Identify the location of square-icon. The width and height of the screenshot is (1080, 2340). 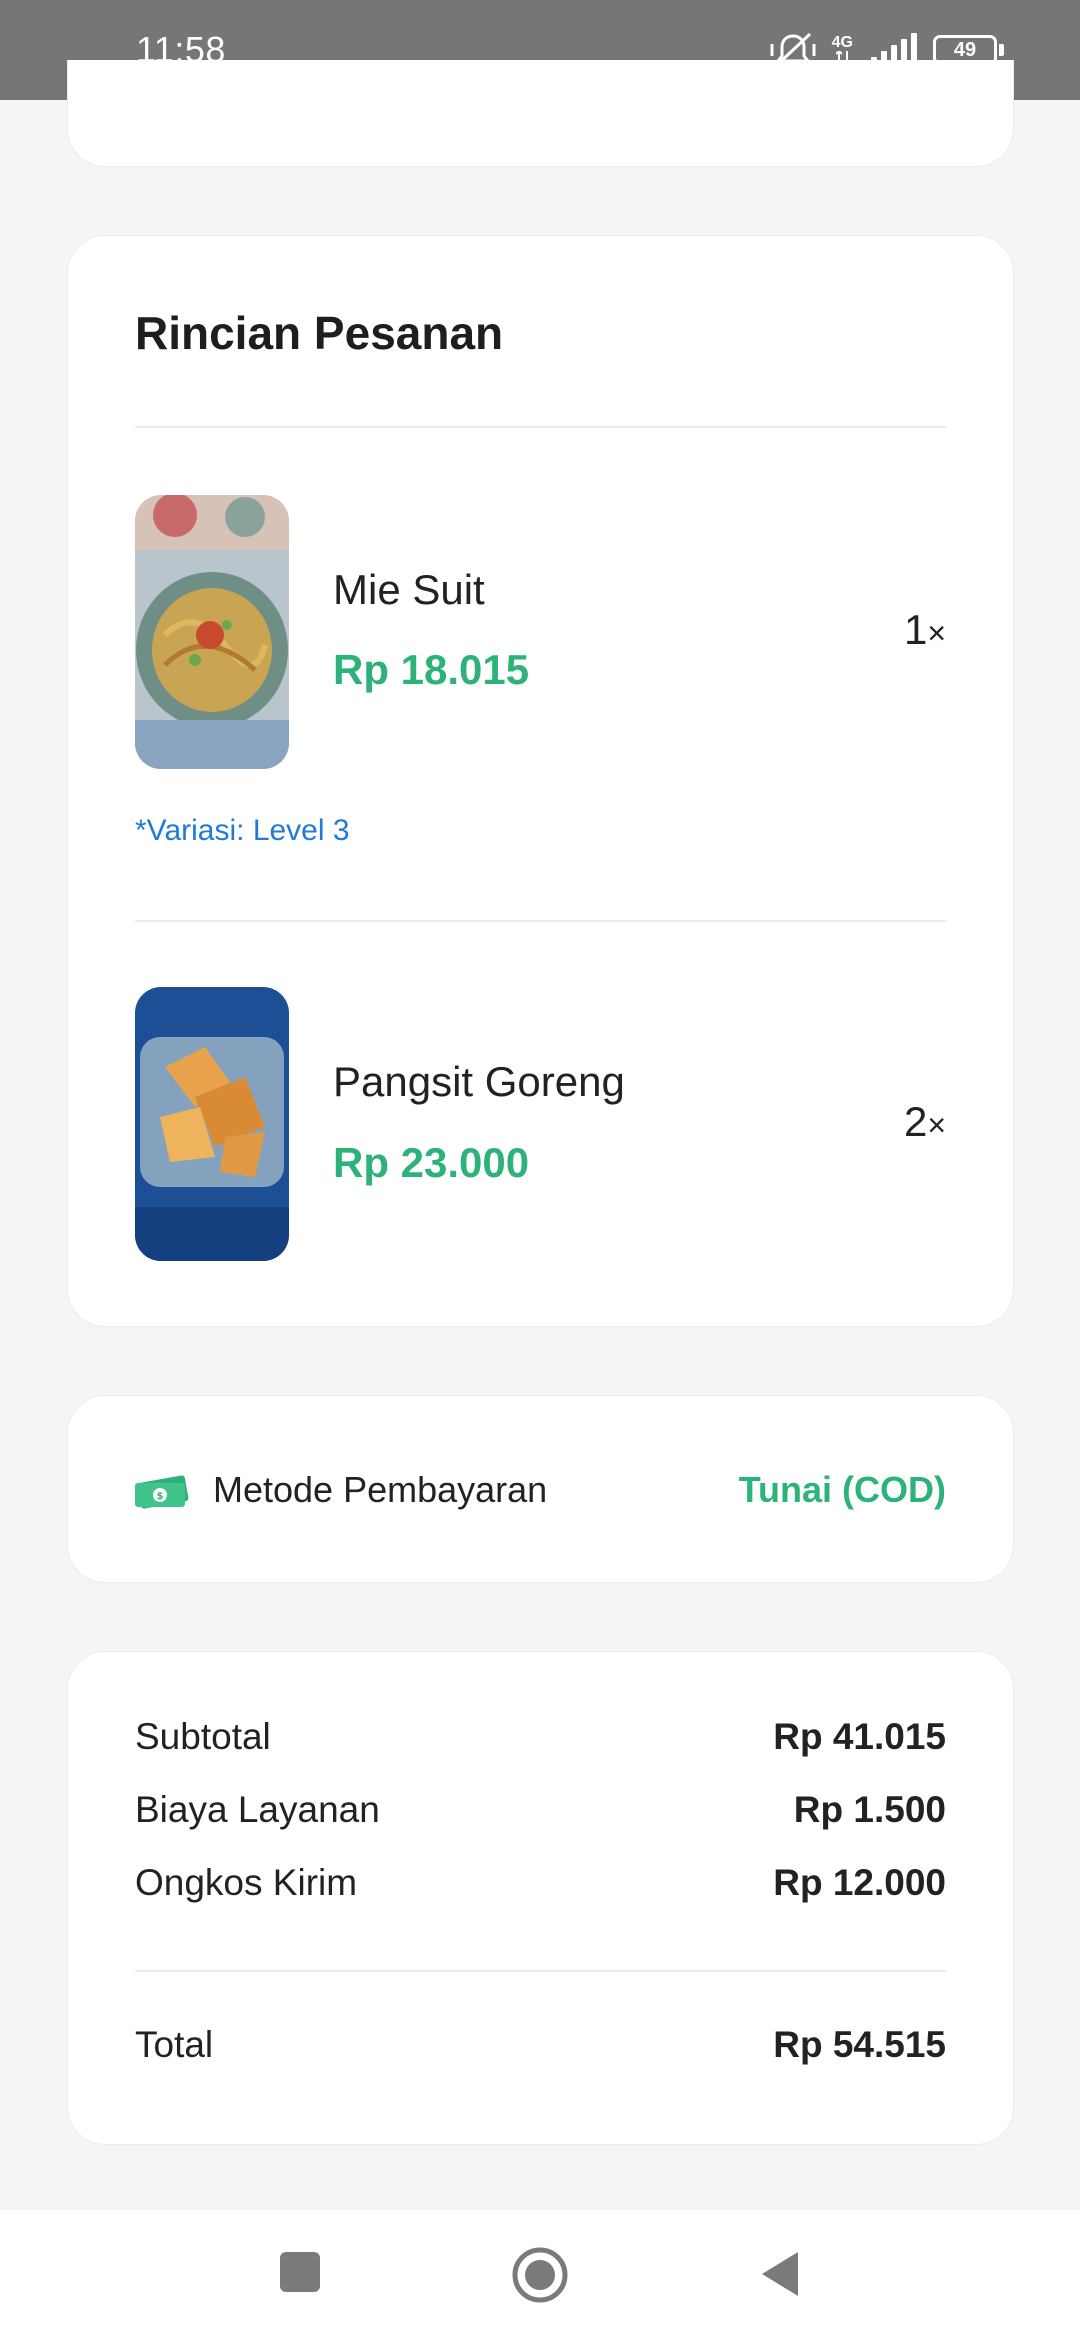
(300, 2272).